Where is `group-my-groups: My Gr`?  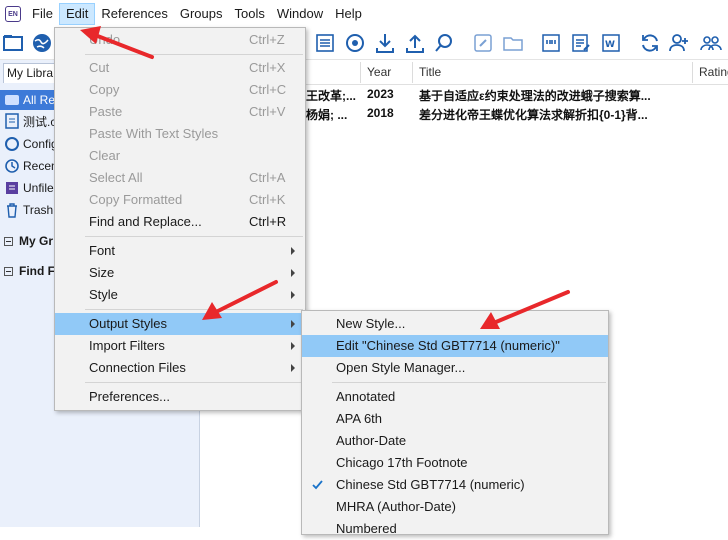 group-my-groups: My Gr is located at coordinates (28, 241).